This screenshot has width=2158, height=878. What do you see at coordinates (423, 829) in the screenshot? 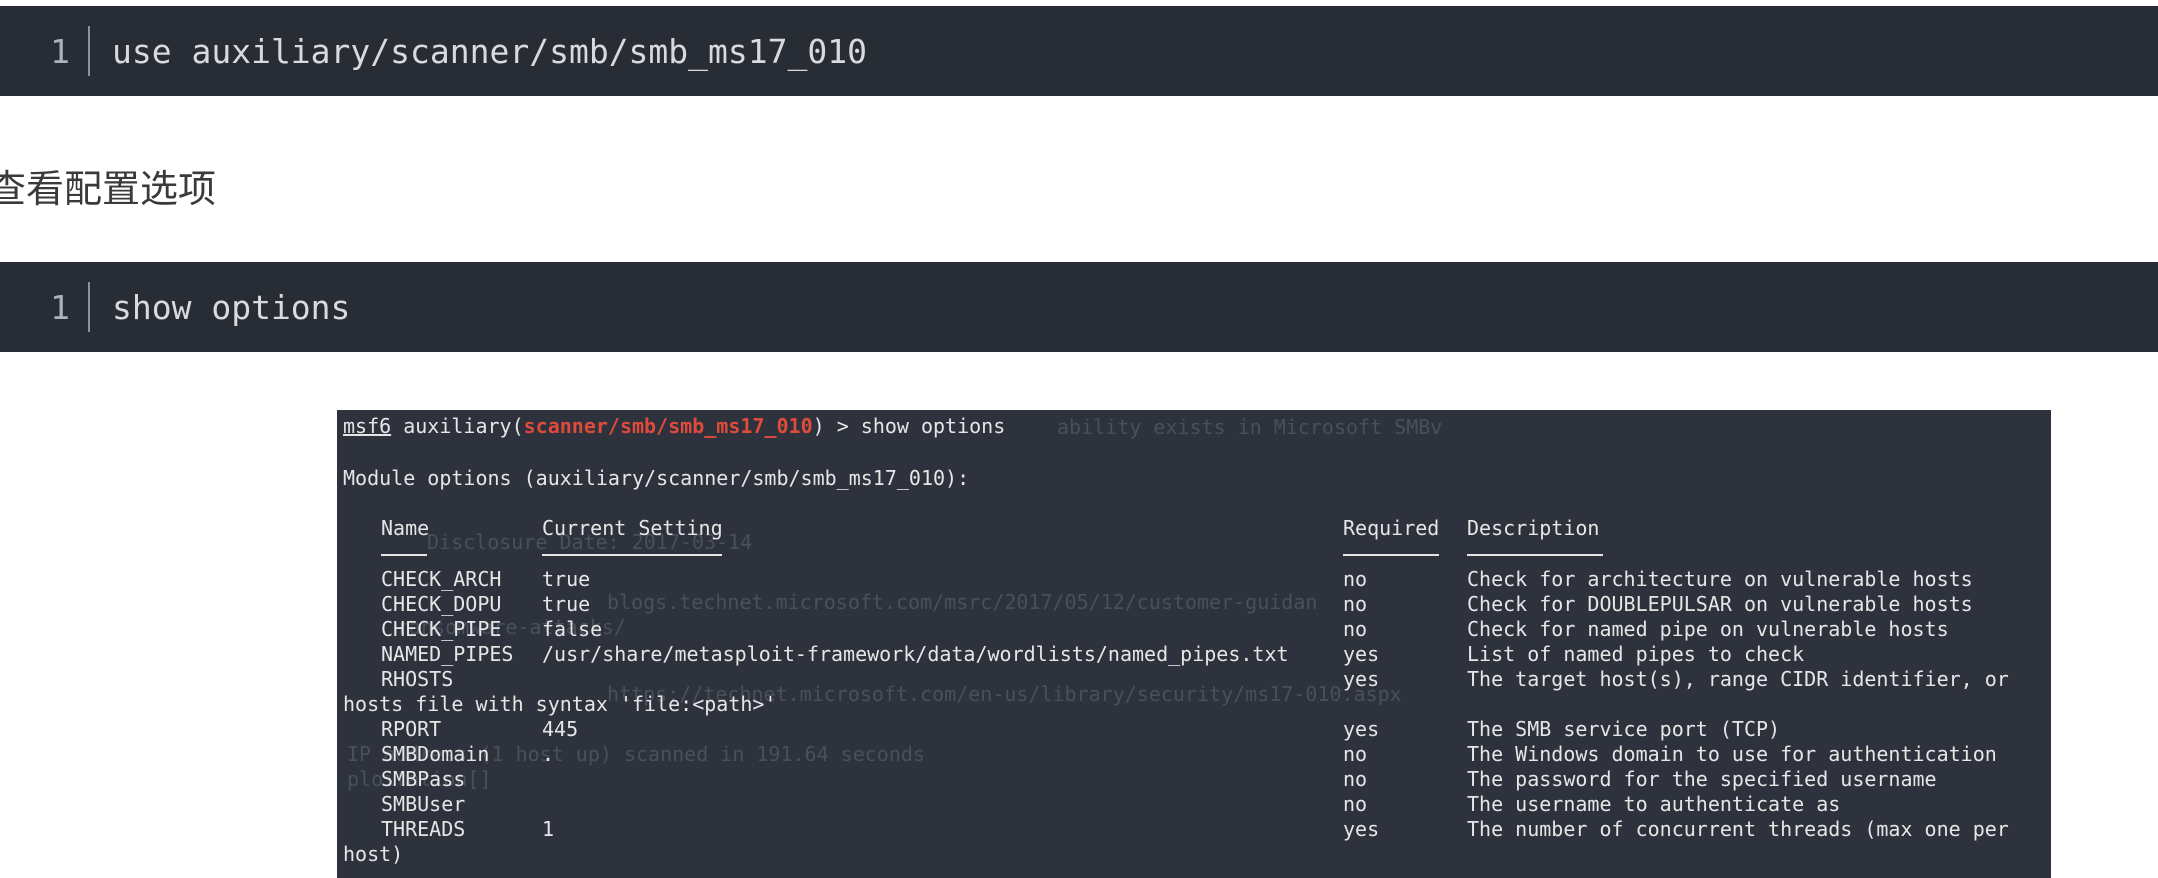
I see `option-name: THREADS` at bounding box center [423, 829].